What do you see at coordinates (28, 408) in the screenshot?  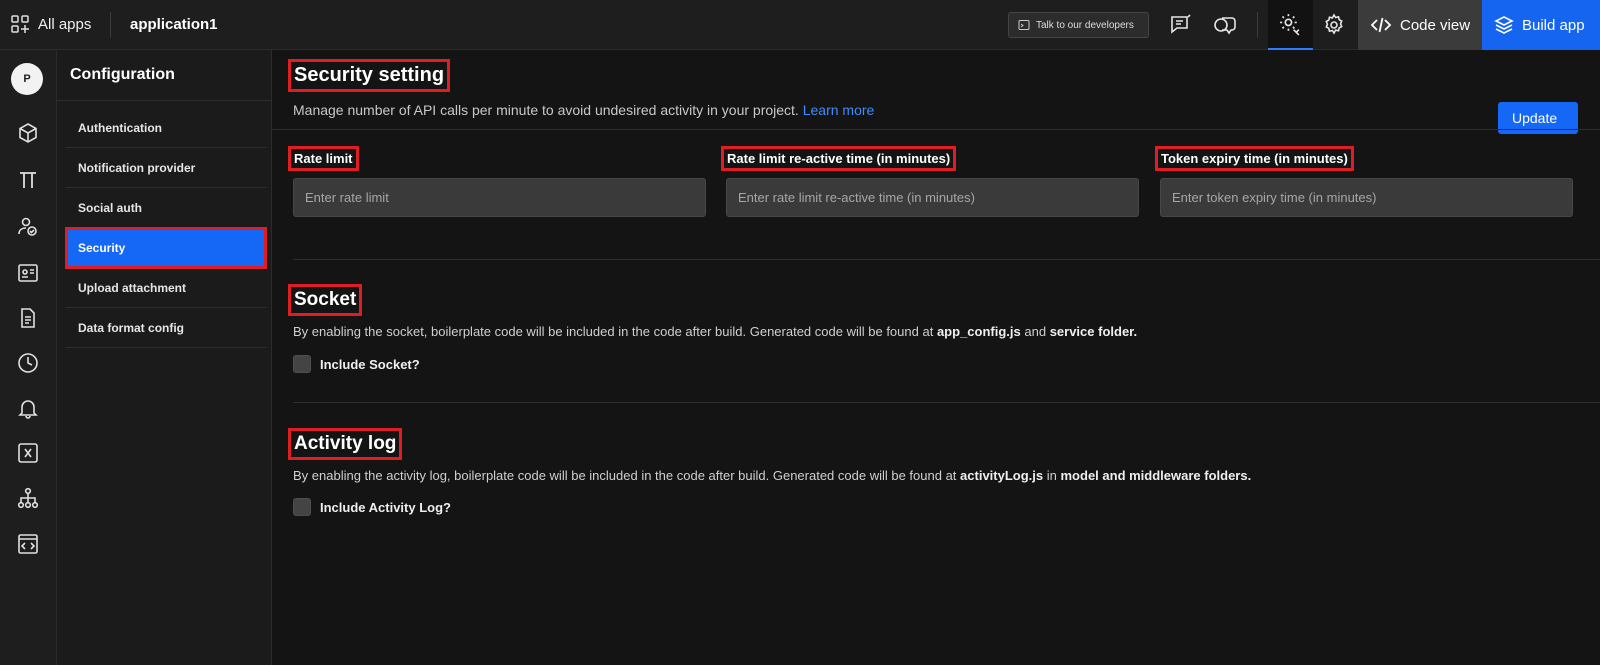 I see `bell-icon` at bounding box center [28, 408].